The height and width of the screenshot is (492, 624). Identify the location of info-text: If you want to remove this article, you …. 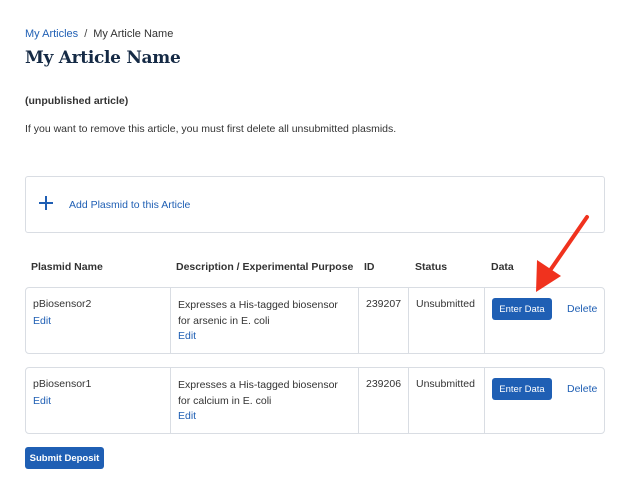
(211, 129).